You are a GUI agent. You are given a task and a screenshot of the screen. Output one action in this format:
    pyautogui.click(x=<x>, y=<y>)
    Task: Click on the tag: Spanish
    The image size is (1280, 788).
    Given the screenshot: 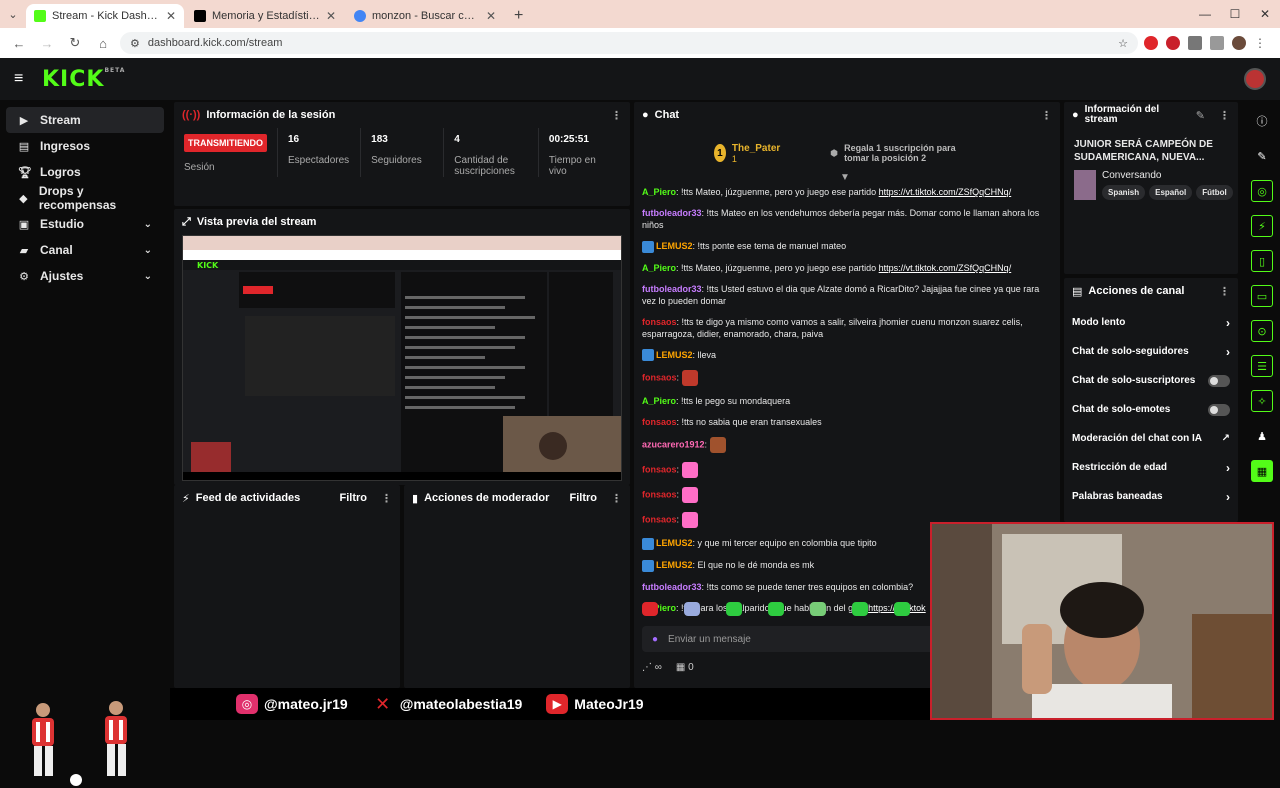 What is the action you would take?
    pyautogui.click(x=1124, y=192)
    